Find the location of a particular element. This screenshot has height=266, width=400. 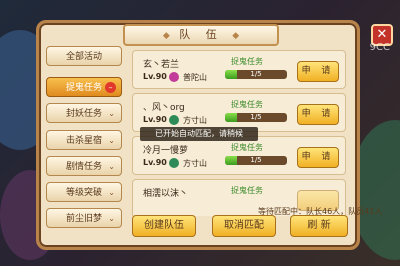

page-title: ◆ 队 伍 ◆ is located at coordinates (201, 35).